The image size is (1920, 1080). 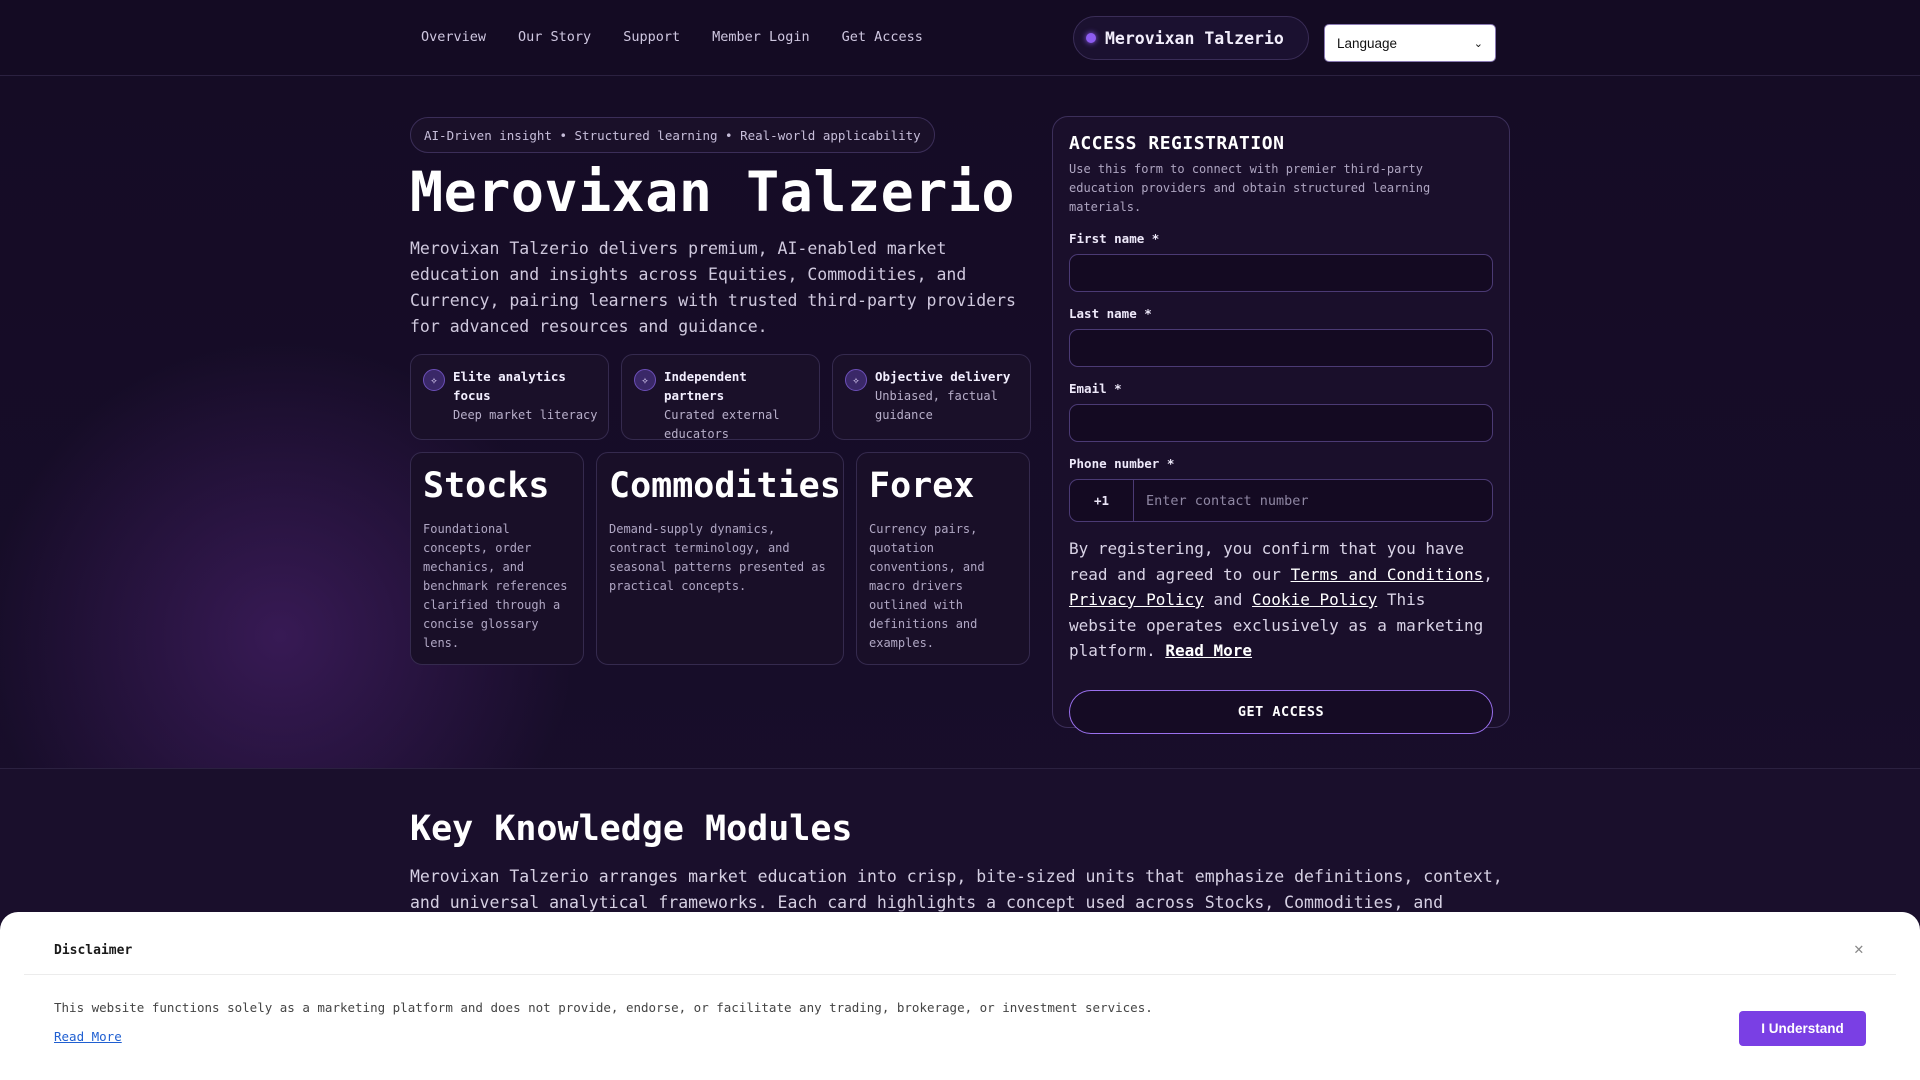 What do you see at coordinates (1228, 599) in the screenshot?
I see `consent-separator: and` at bounding box center [1228, 599].